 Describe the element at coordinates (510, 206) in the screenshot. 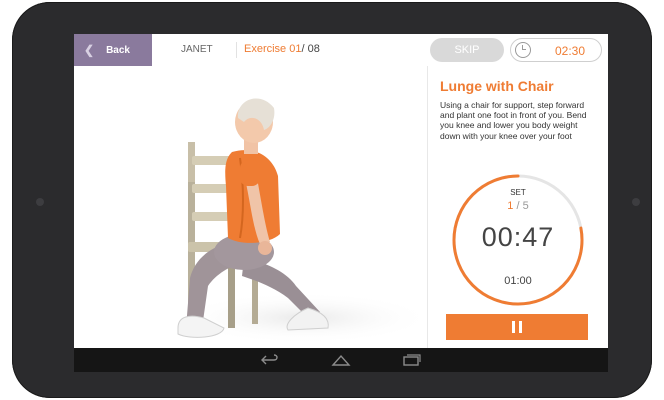

I see `set-current: 1` at that location.